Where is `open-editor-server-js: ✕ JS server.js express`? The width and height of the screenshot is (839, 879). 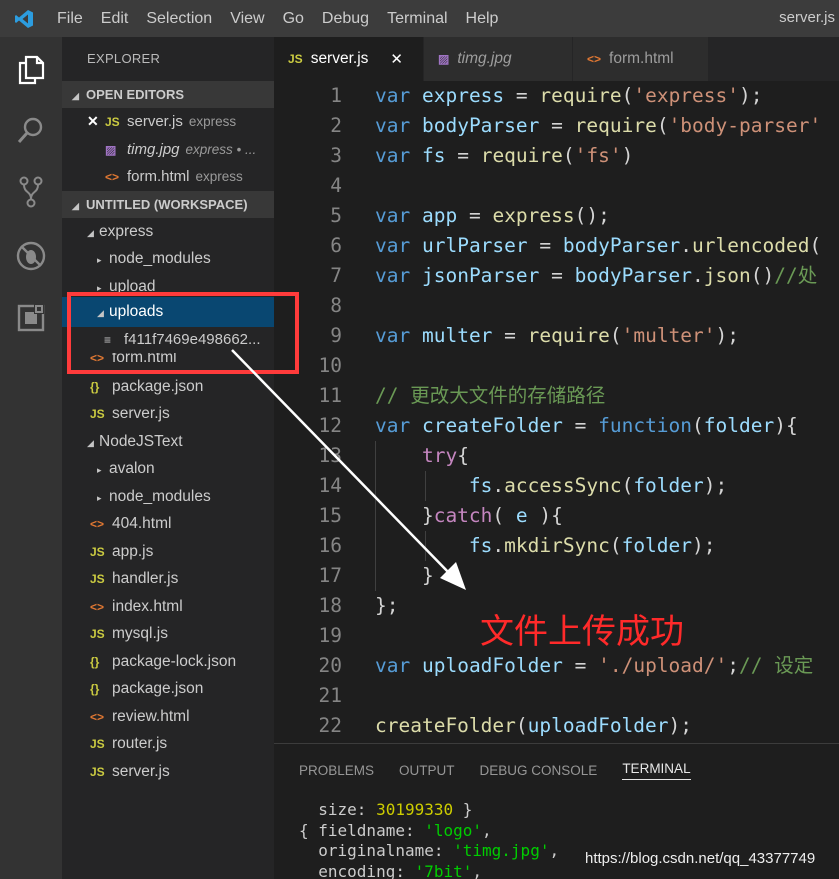
open-editor-server-js: ✕ JS server.js express is located at coordinates (168, 122).